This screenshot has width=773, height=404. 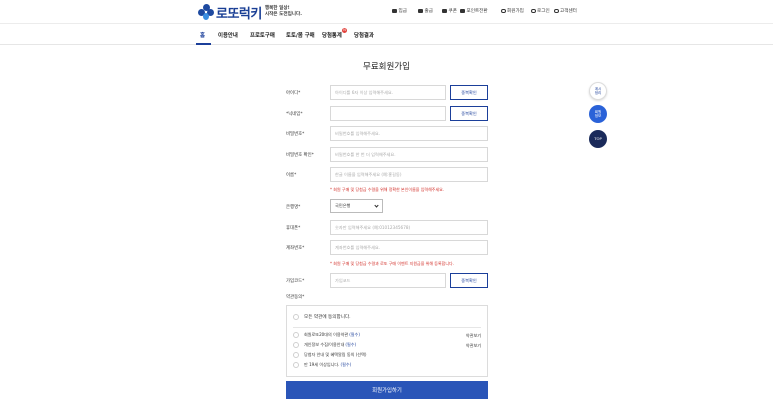 What do you see at coordinates (598, 91) in the screenshot?
I see `float-board-button: 계시 정리` at bounding box center [598, 91].